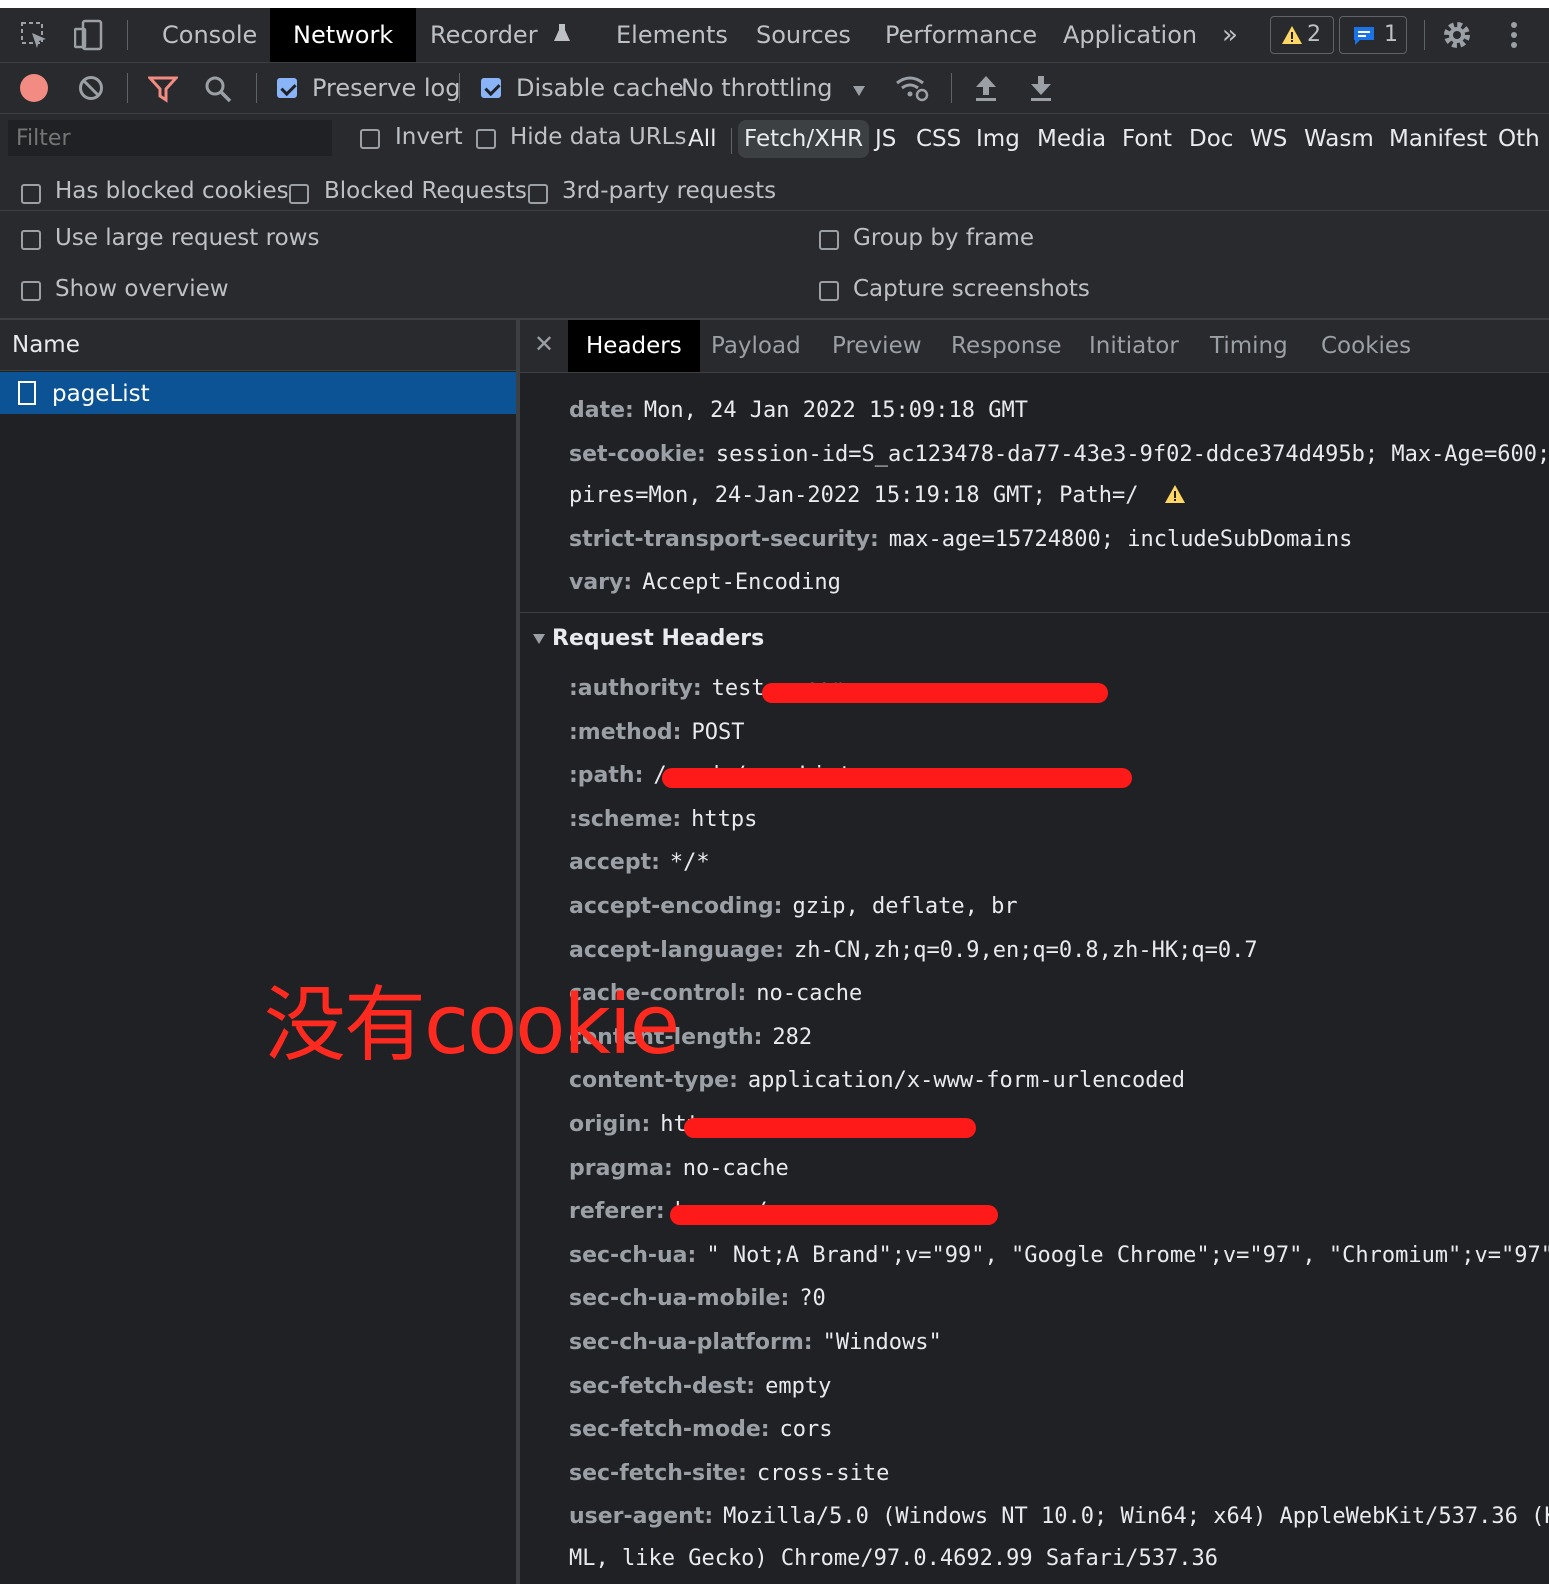  I want to click on messages-badge: 1, so click(1373, 35).